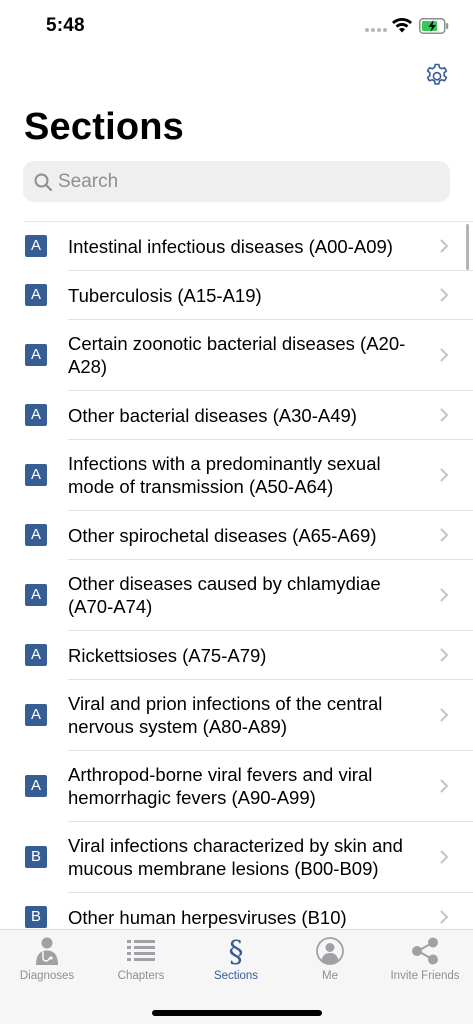  I want to click on gear-icon, so click(437, 74).